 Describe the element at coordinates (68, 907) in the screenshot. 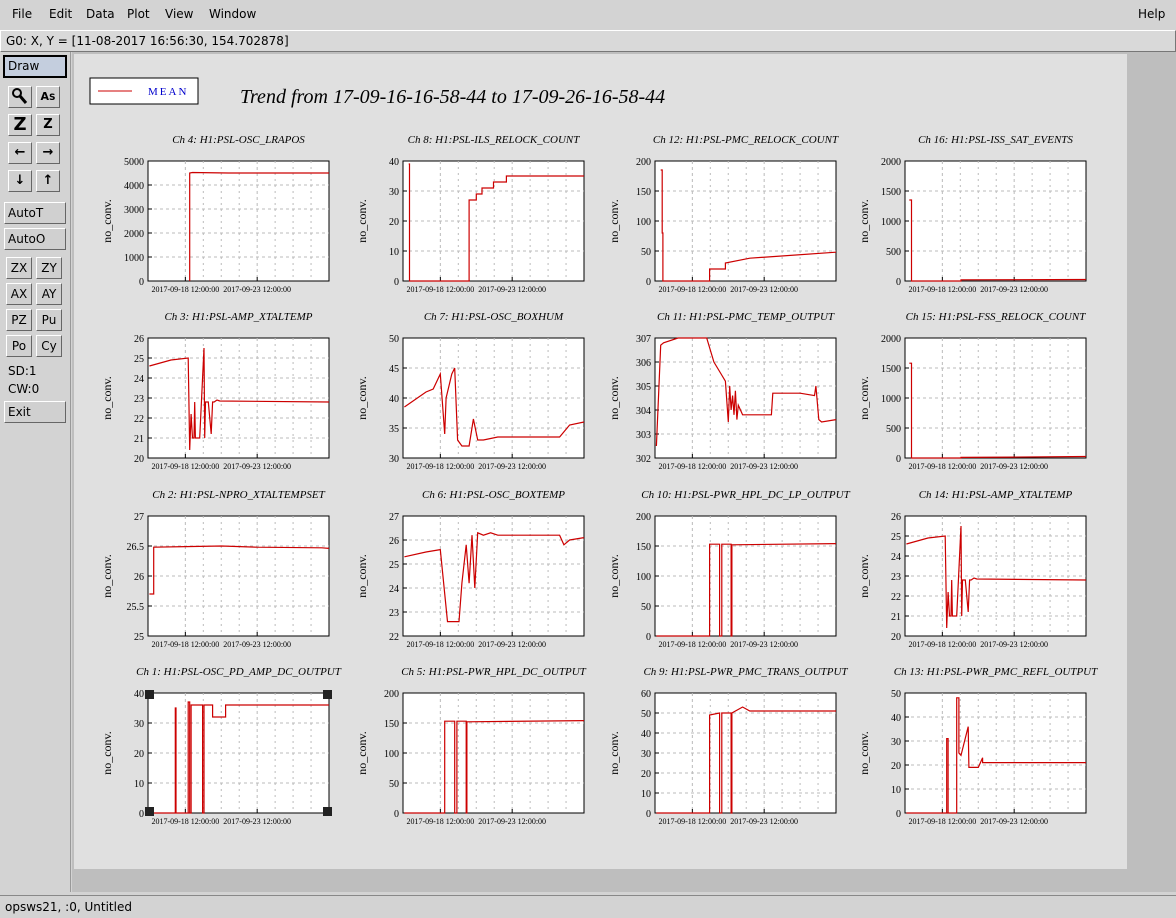

I see `status-text: opsws21, :0, Untitled` at that location.